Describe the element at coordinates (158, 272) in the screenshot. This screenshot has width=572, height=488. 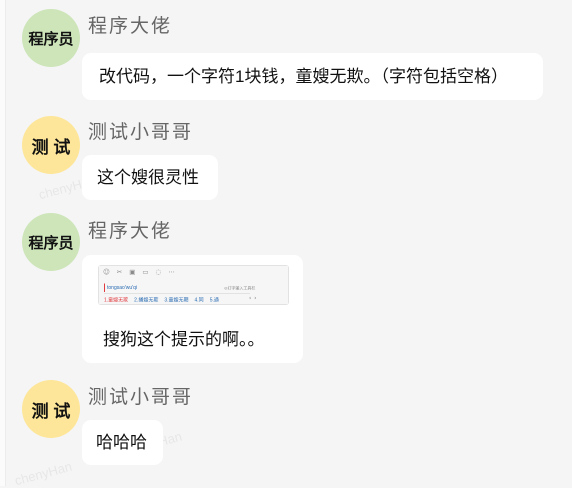
I see `chat-bubble-icon: ◌` at that location.